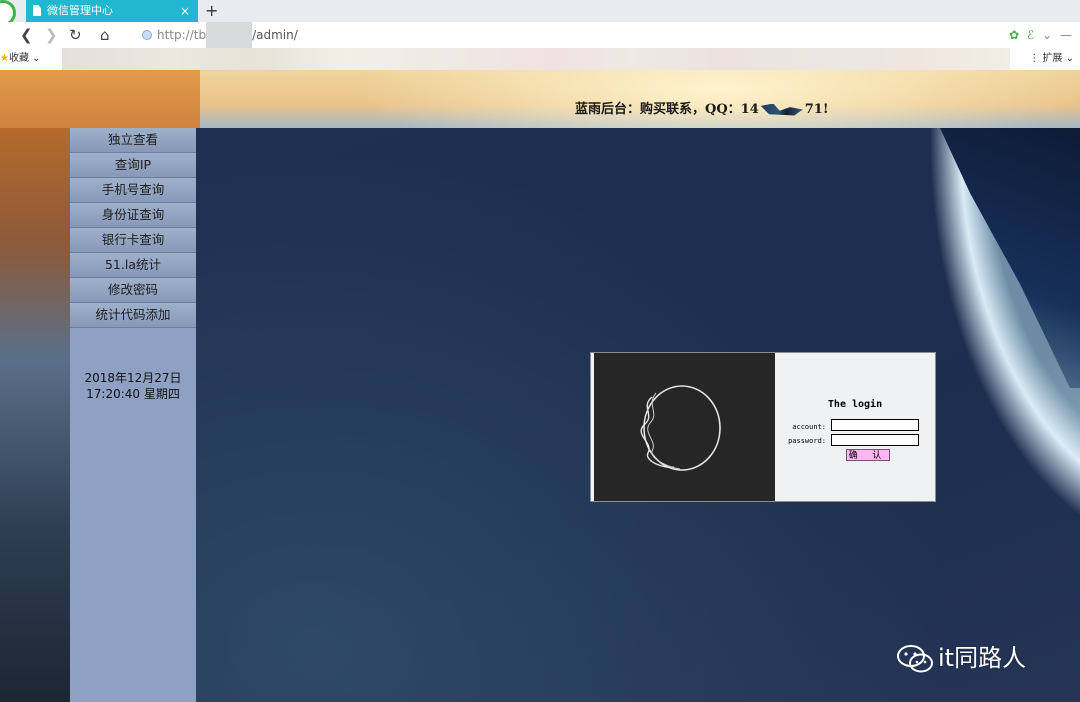  I want to click on tab-active: 微信管理中心 ×, so click(112, 11).